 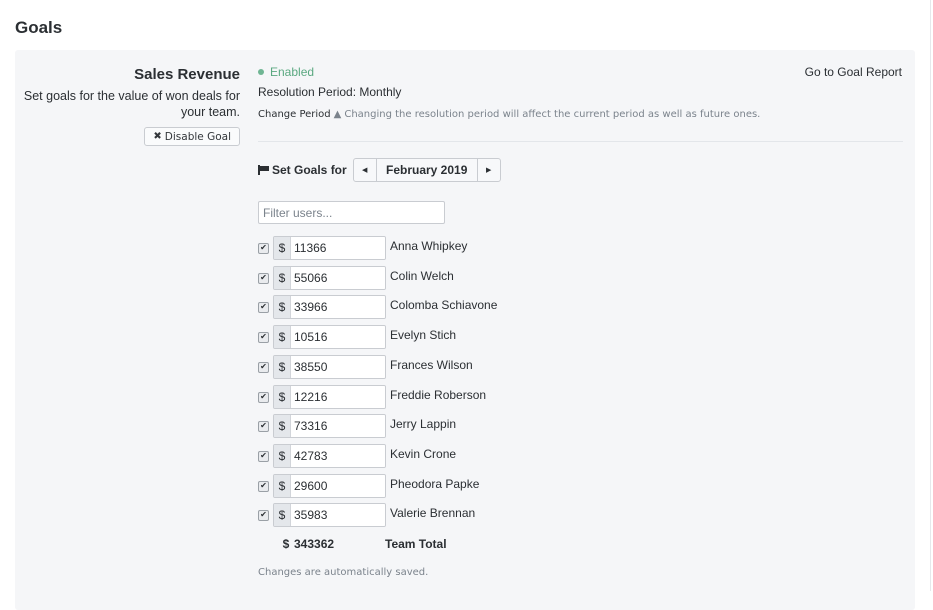 What do you see at coordinates (363, 544) in the screenshot?
I see `team-total-row: $ 343362 Team Total` at bounding box center [363, 544].